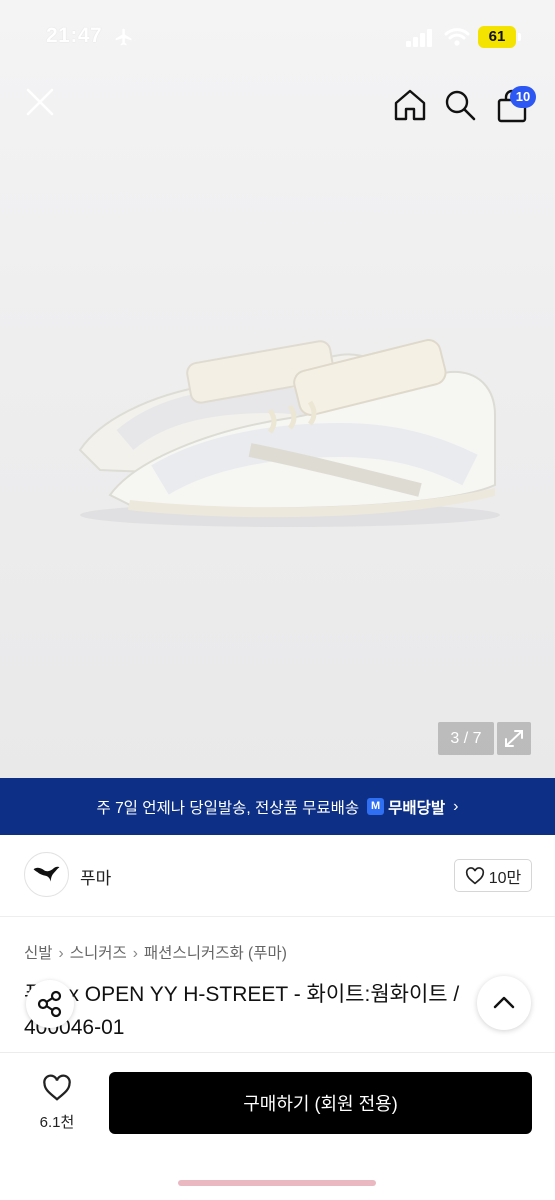  I want to click on product-photo, so click(289, 433).